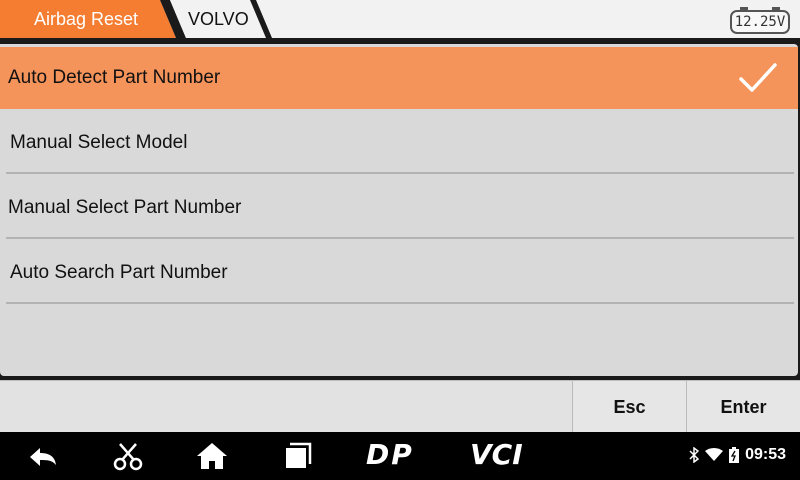  What do you see at coordinates (86, 19) in the screenshot?
I see `breadcrumb-label-airbag-reset: Airbag Reset` at bounding box center [86, 19].